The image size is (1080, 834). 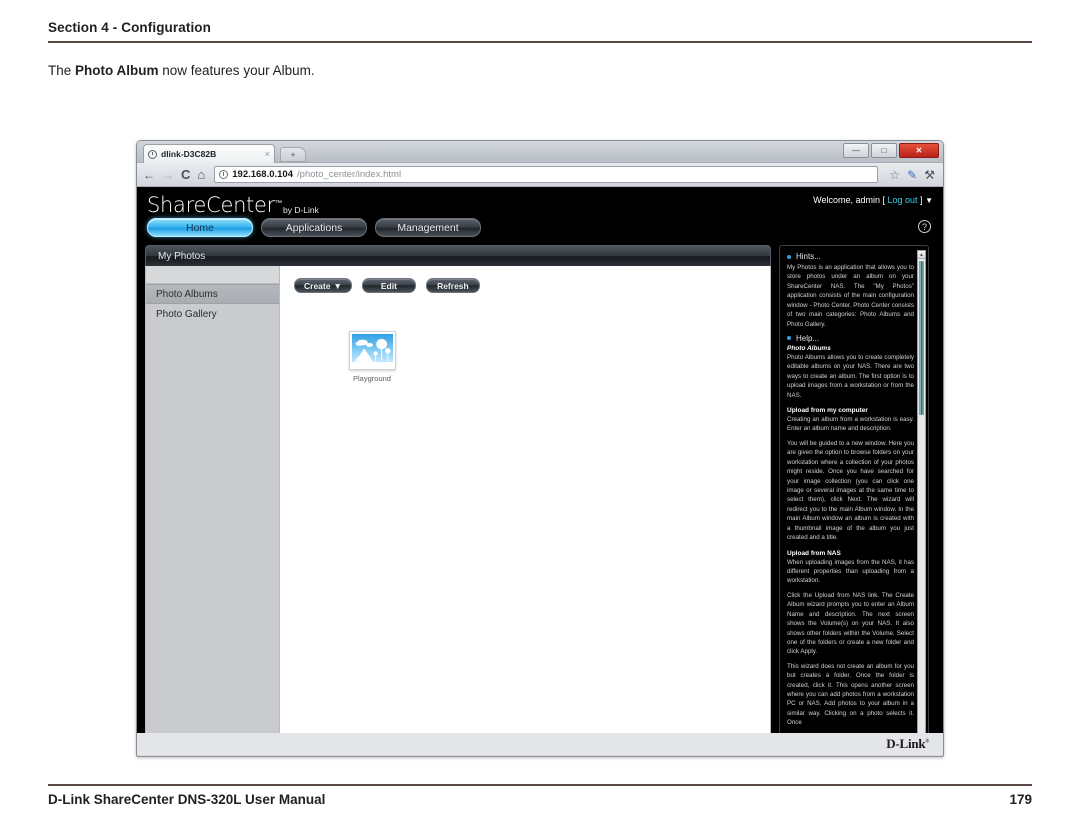 What do you see at coordinates (809, 348) in the screenshot?
I see `photo-albums-heading: Photo Albums` at bounding box center [809, 348].